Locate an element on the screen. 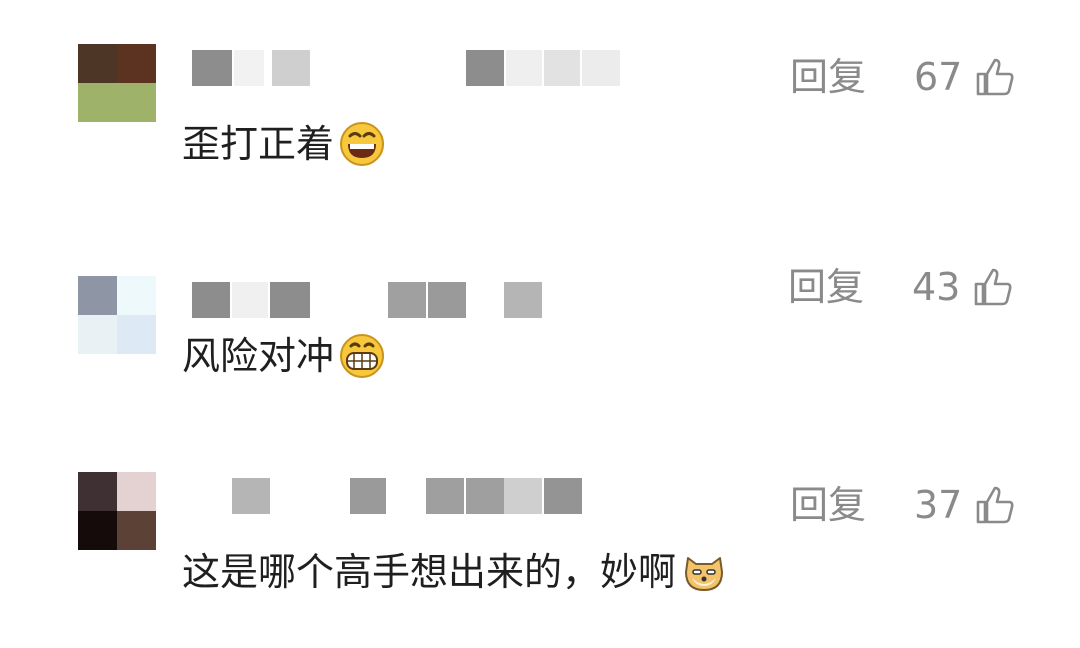 The width and height of the screenshot is (1080, 648). like-count: 67 is located at coordinates (938, 77).